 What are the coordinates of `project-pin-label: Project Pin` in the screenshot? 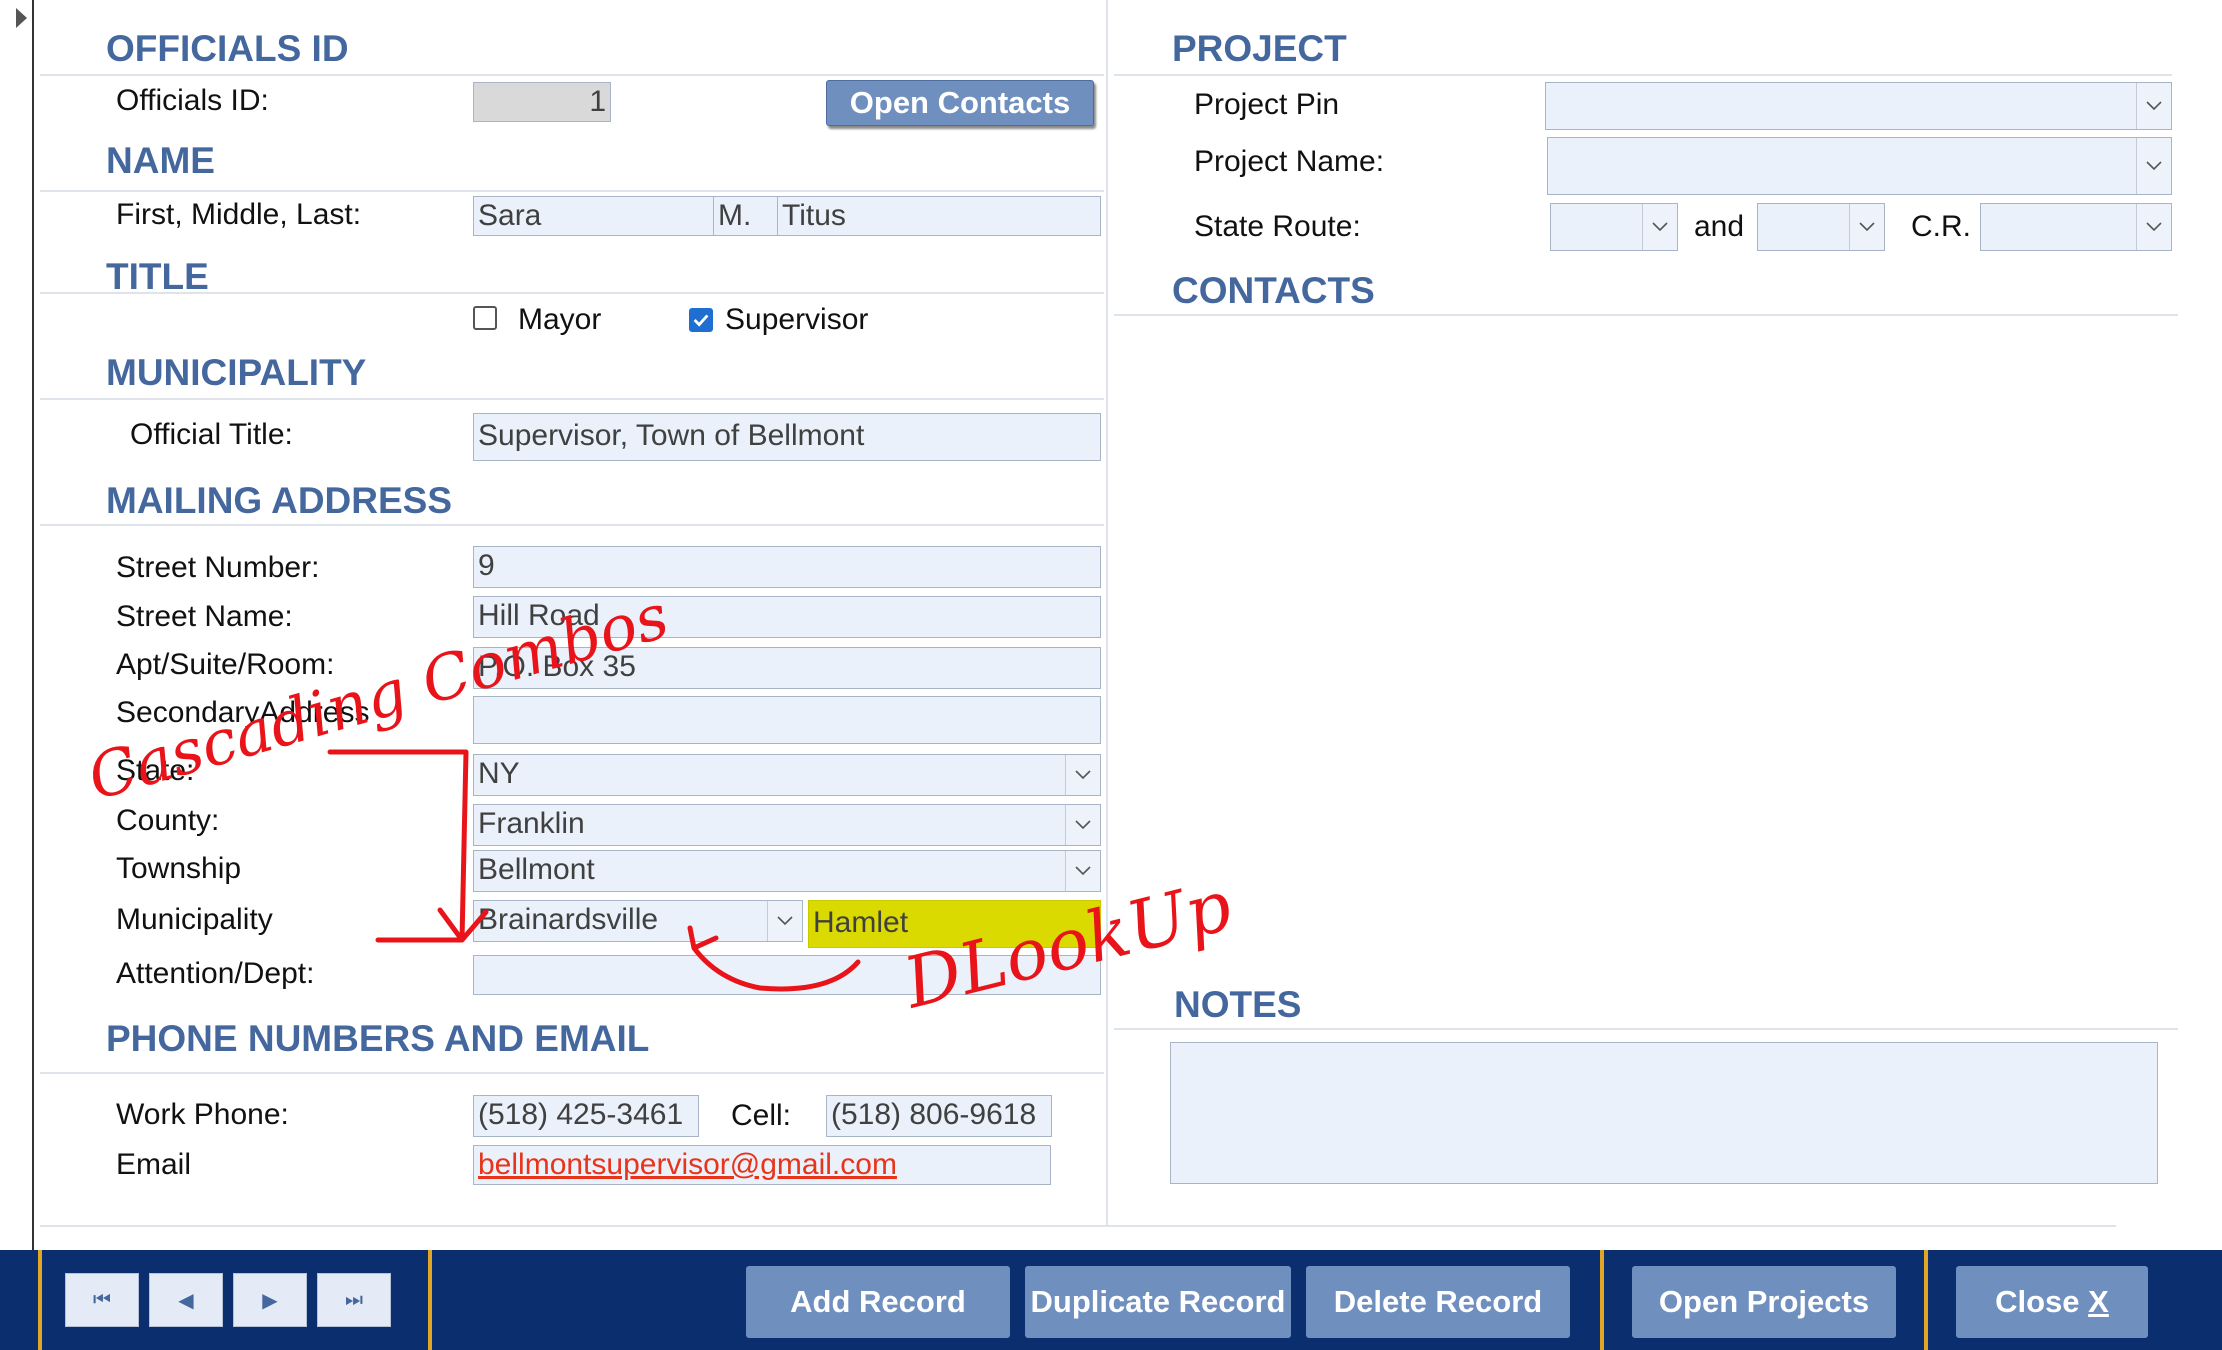 It's located at (1267, 104).